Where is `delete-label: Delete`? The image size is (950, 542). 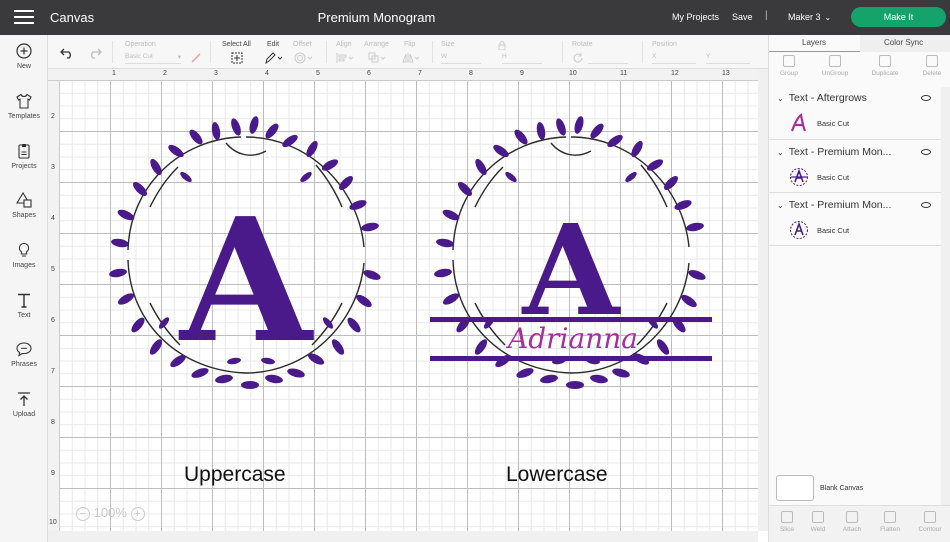
delete-label: Delete is located at coordinates (932, 73).